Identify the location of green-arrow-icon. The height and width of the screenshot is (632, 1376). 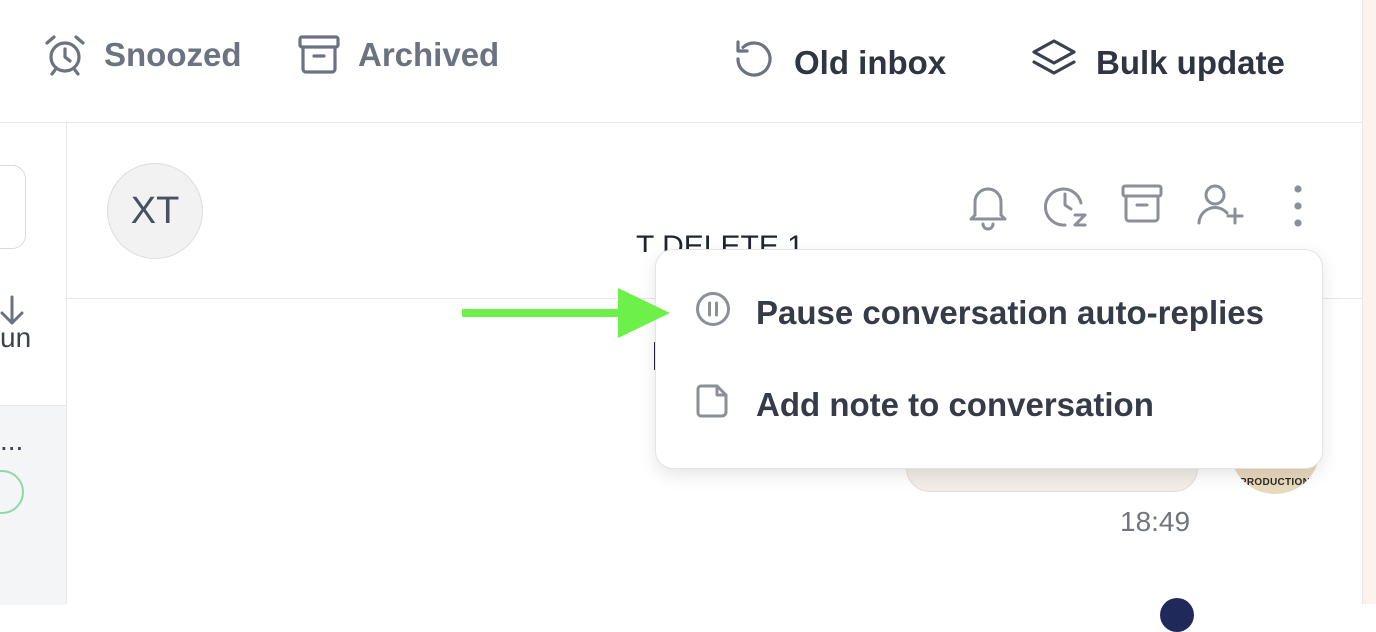
(567, 315).